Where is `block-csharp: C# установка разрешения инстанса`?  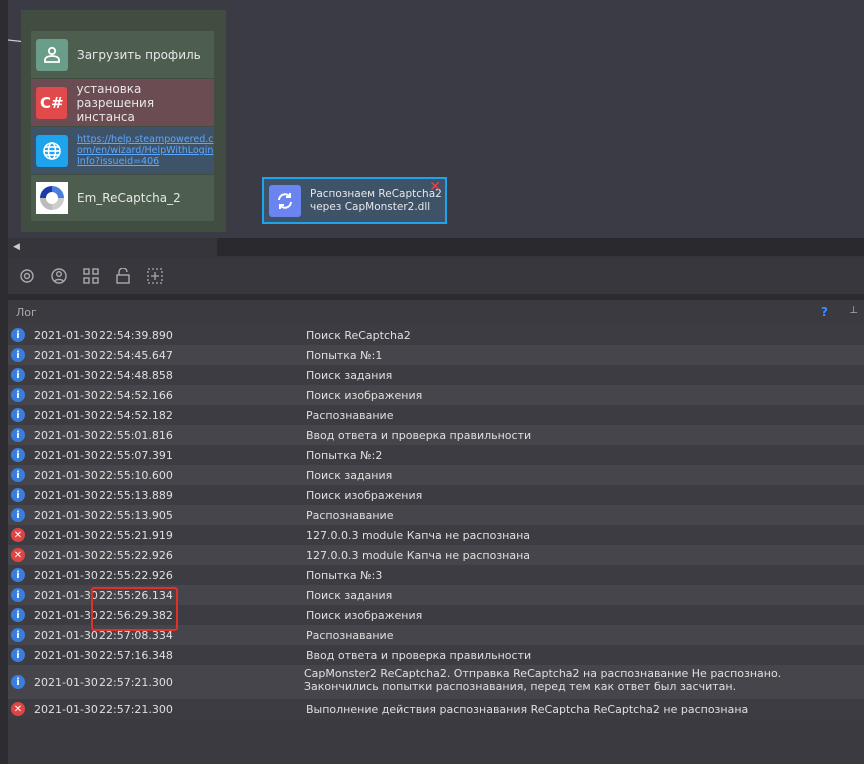 block-csharp: C# установка разрешения инстанса is located at coordinates (122, 102).